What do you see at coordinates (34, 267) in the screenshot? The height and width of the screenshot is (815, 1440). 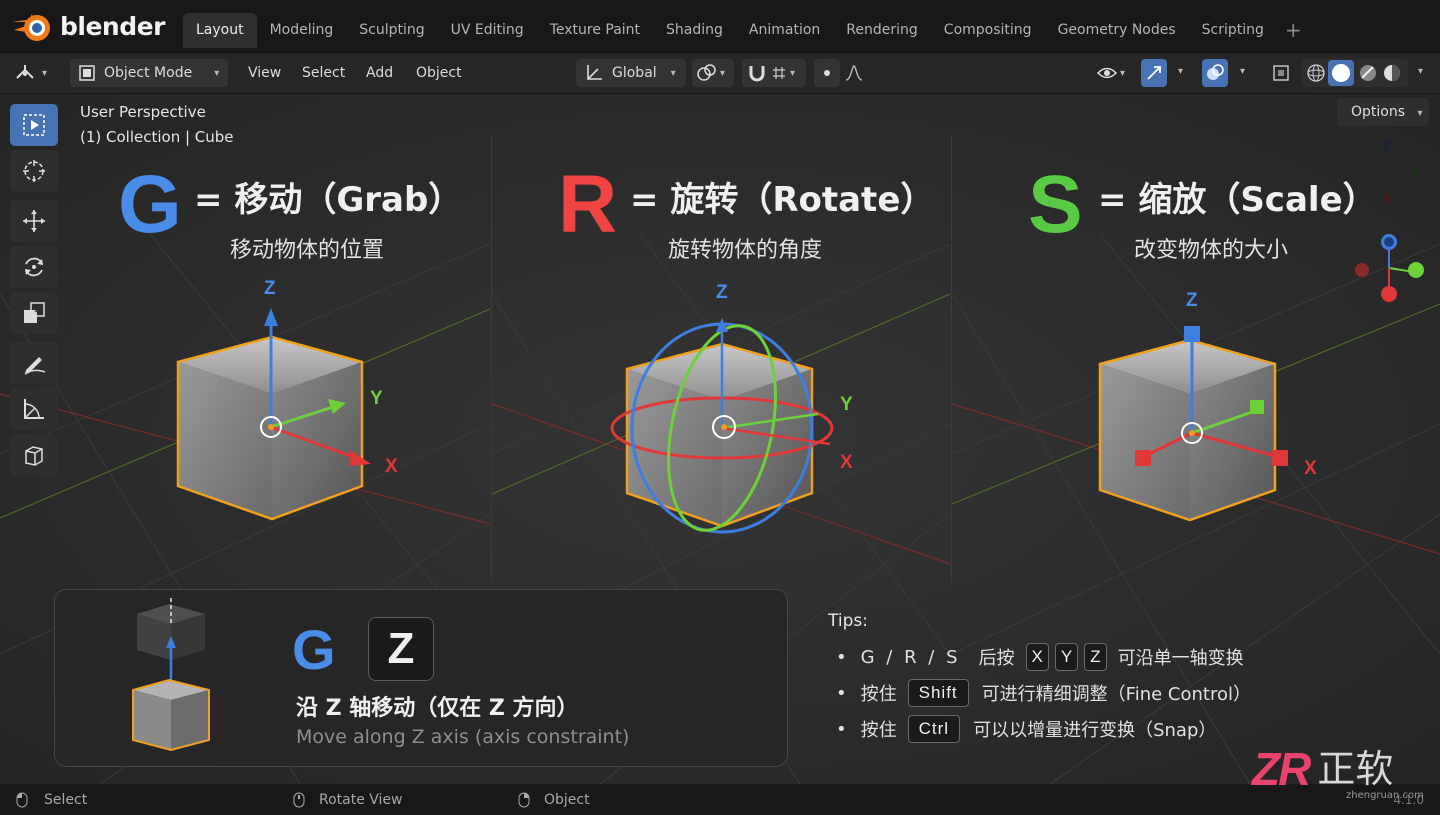 I see `rotate-tool` at bounding box center [34, 267].